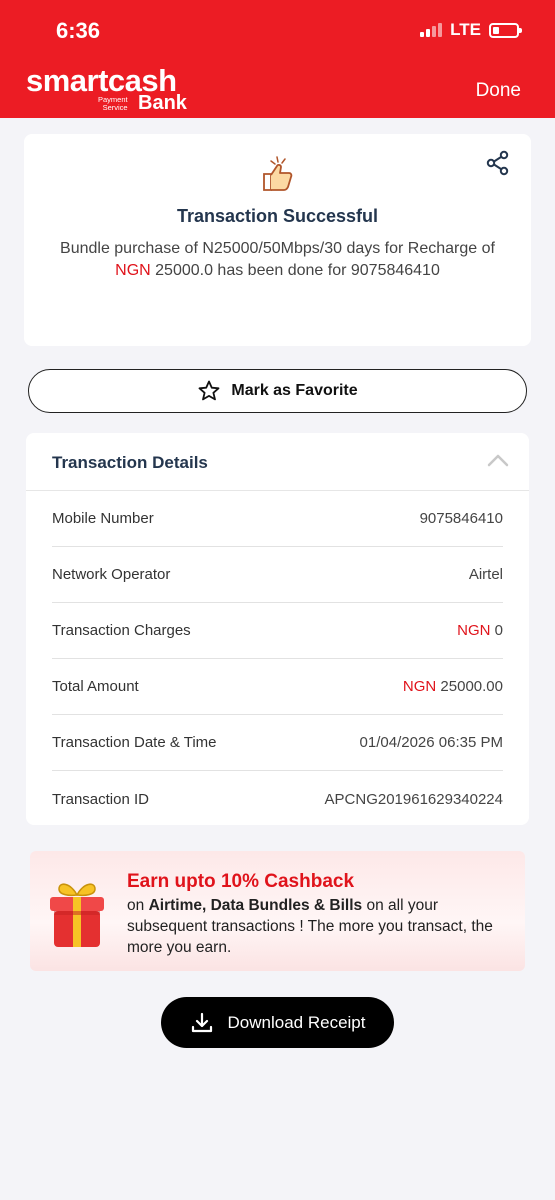 The image size is (555, 1200). What do you see at coordinates (465, 29) in the screenshot?
I see `network-label: LTE` at bounding box center [465, 29].